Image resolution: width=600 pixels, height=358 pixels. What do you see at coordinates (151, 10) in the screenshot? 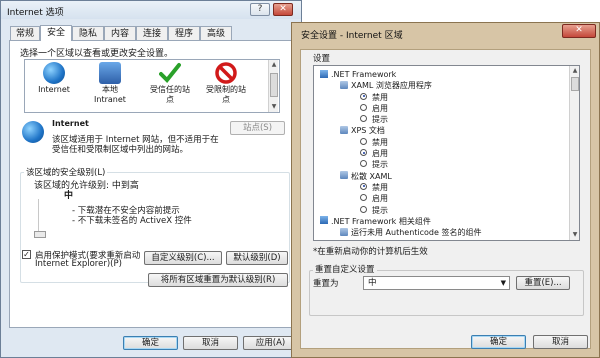
I see `left-title-bar: Internet 选项 ? ✕` at bounding box center [151, 10].